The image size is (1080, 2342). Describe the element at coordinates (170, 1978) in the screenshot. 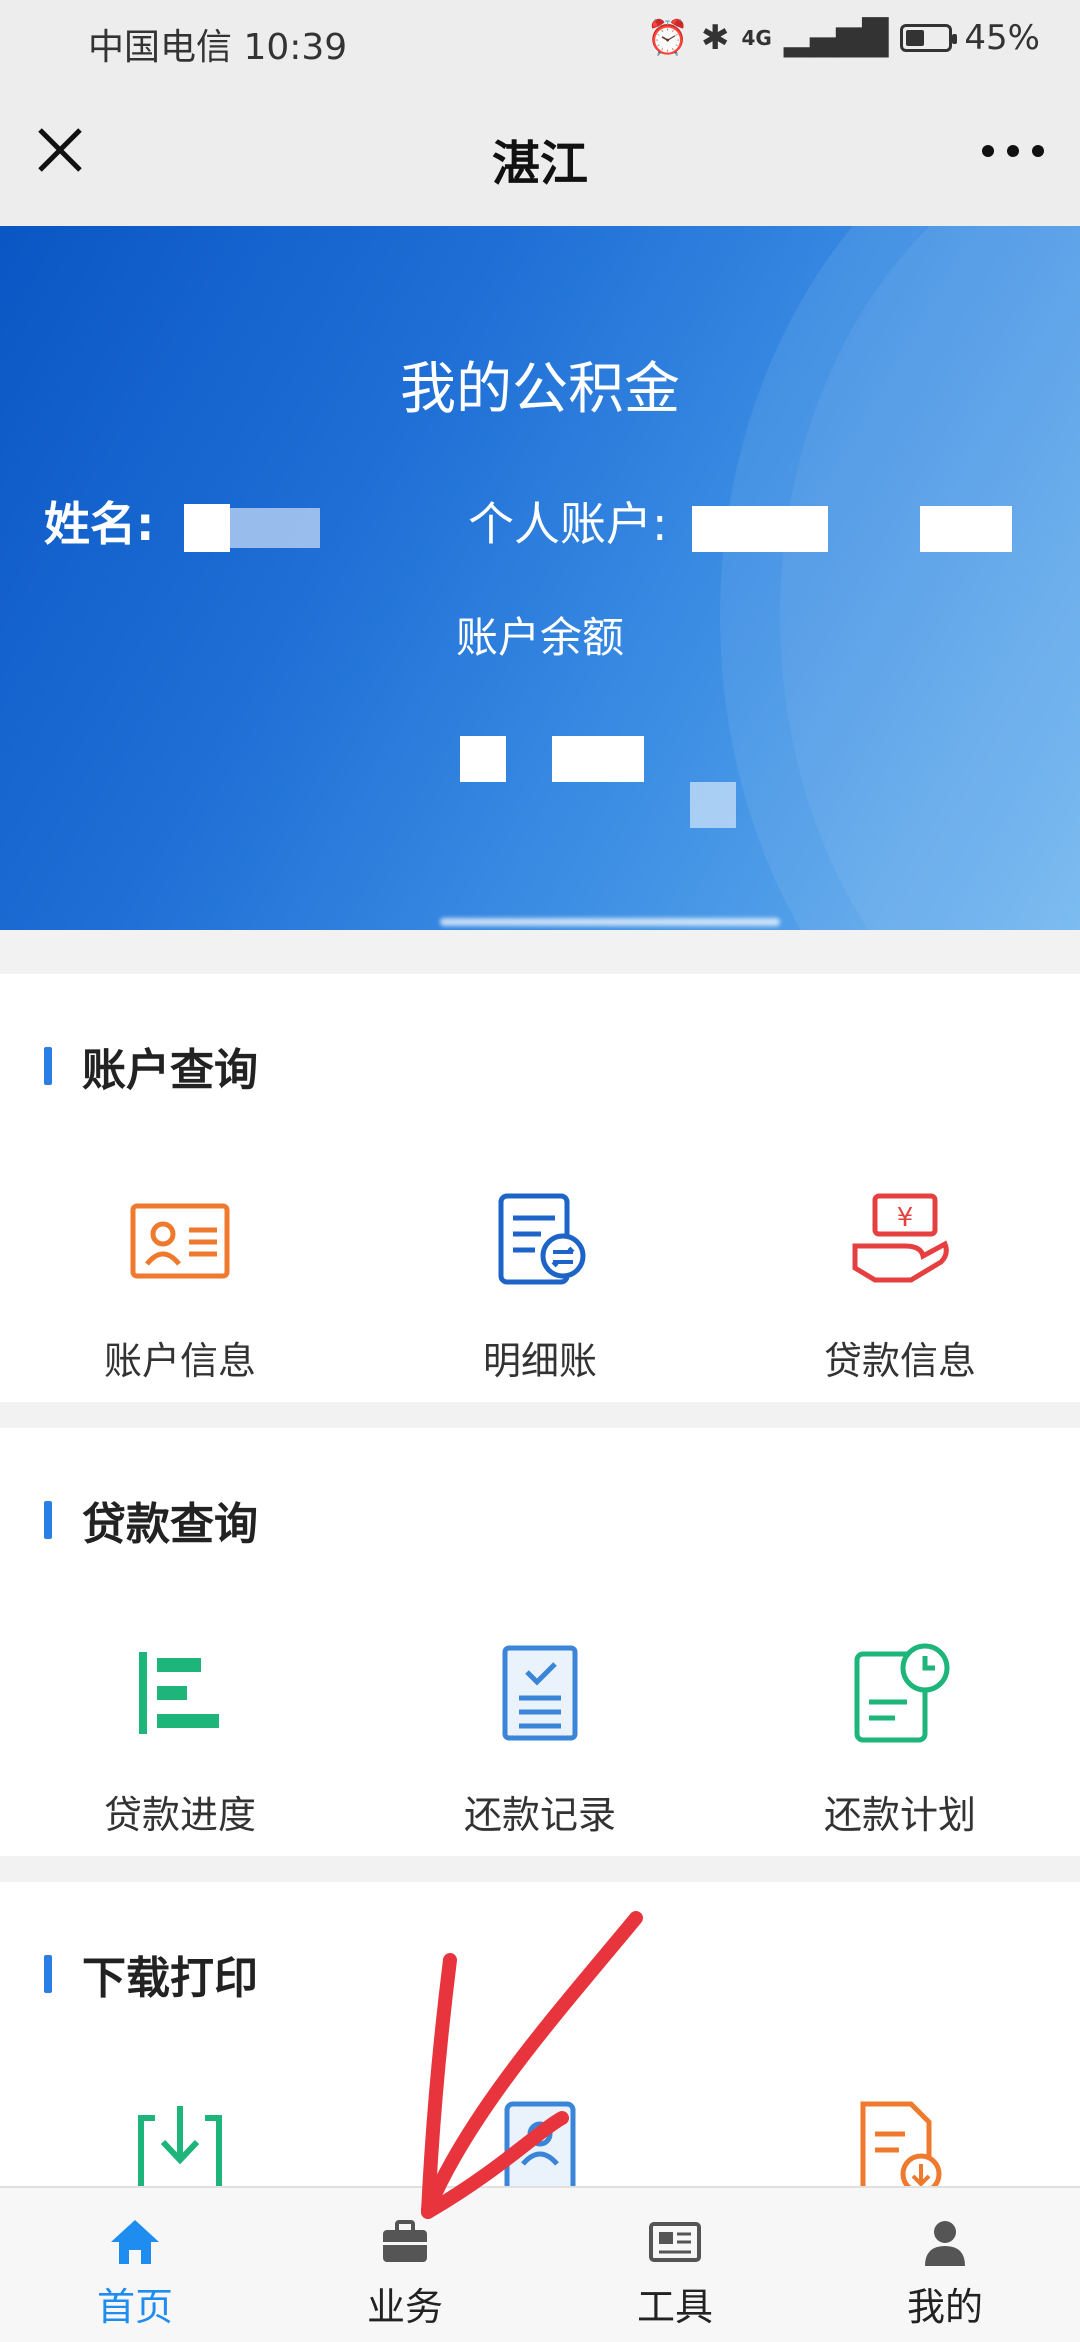

I see `section-title: 下载打印` at that location.